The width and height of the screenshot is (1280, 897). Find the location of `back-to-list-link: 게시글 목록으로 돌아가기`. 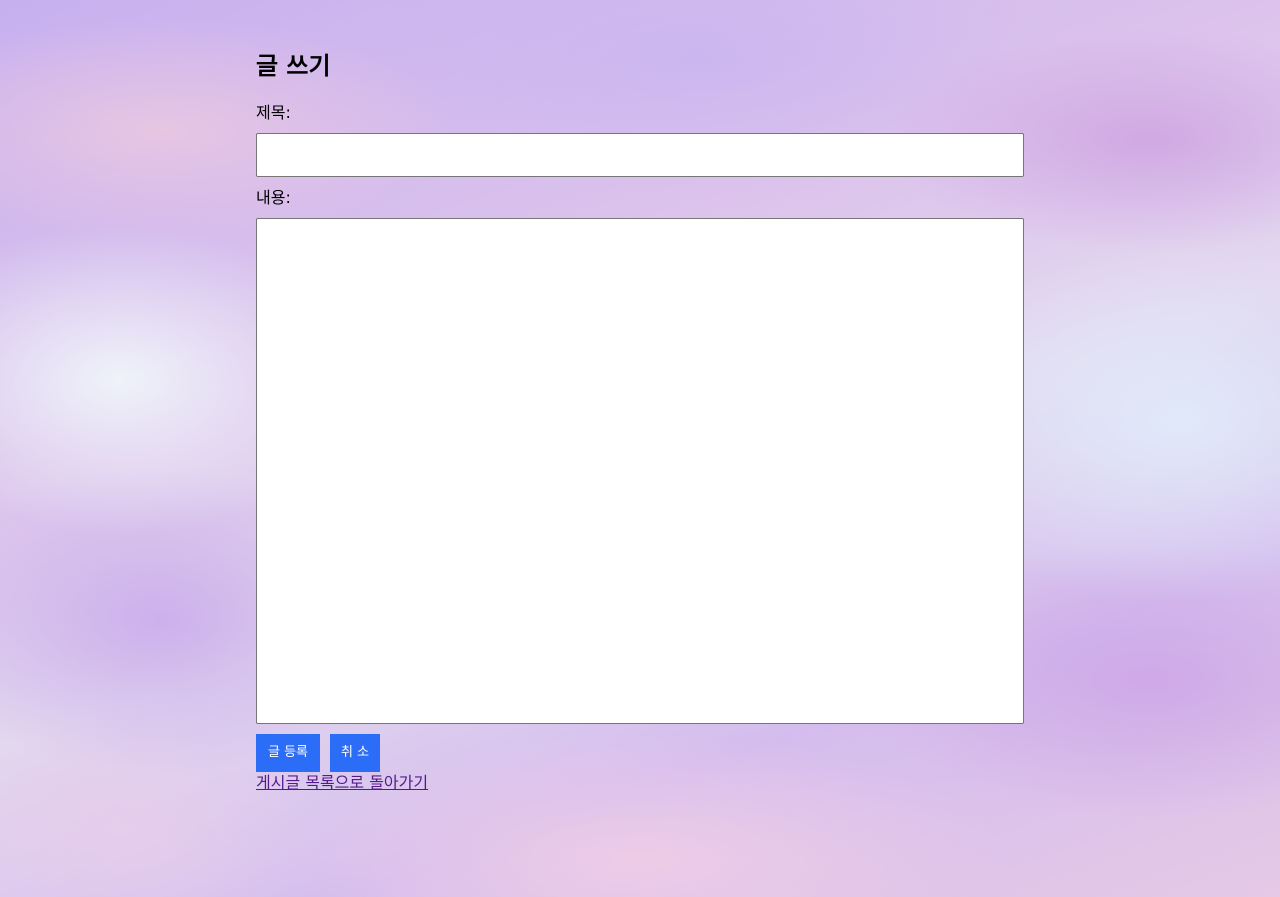

back-to-list-link: 게시글 목록으로 돌아가기 is located at coordinates (342, 783).